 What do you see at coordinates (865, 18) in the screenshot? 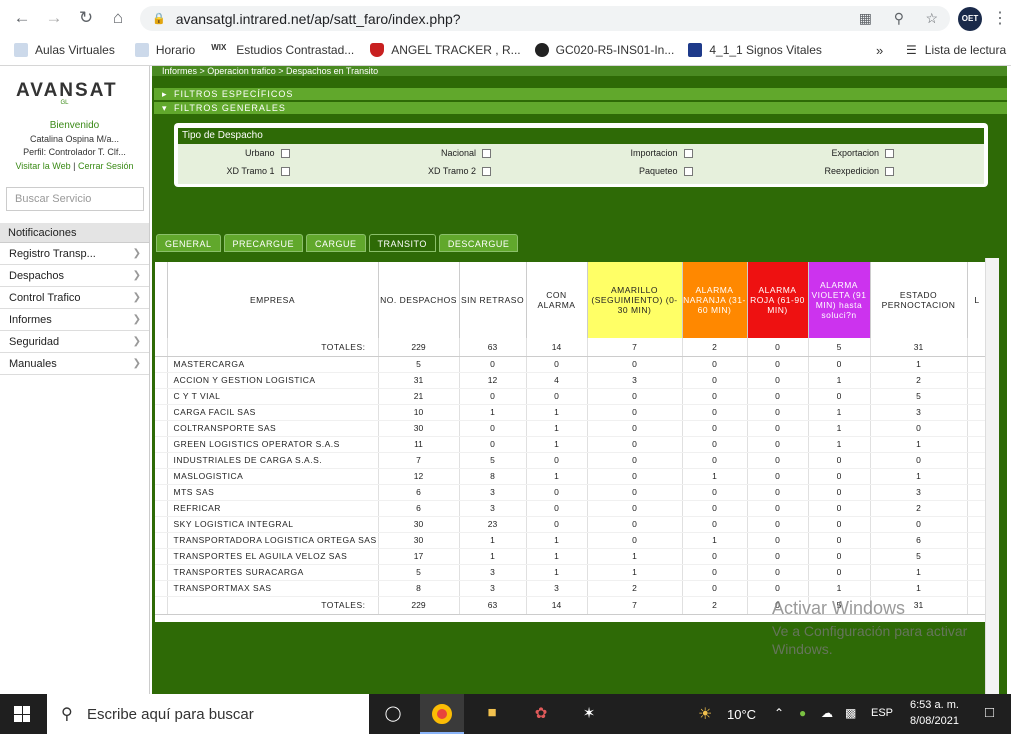
I see `apps-icon: ▦` at bounding box center [865, 18].